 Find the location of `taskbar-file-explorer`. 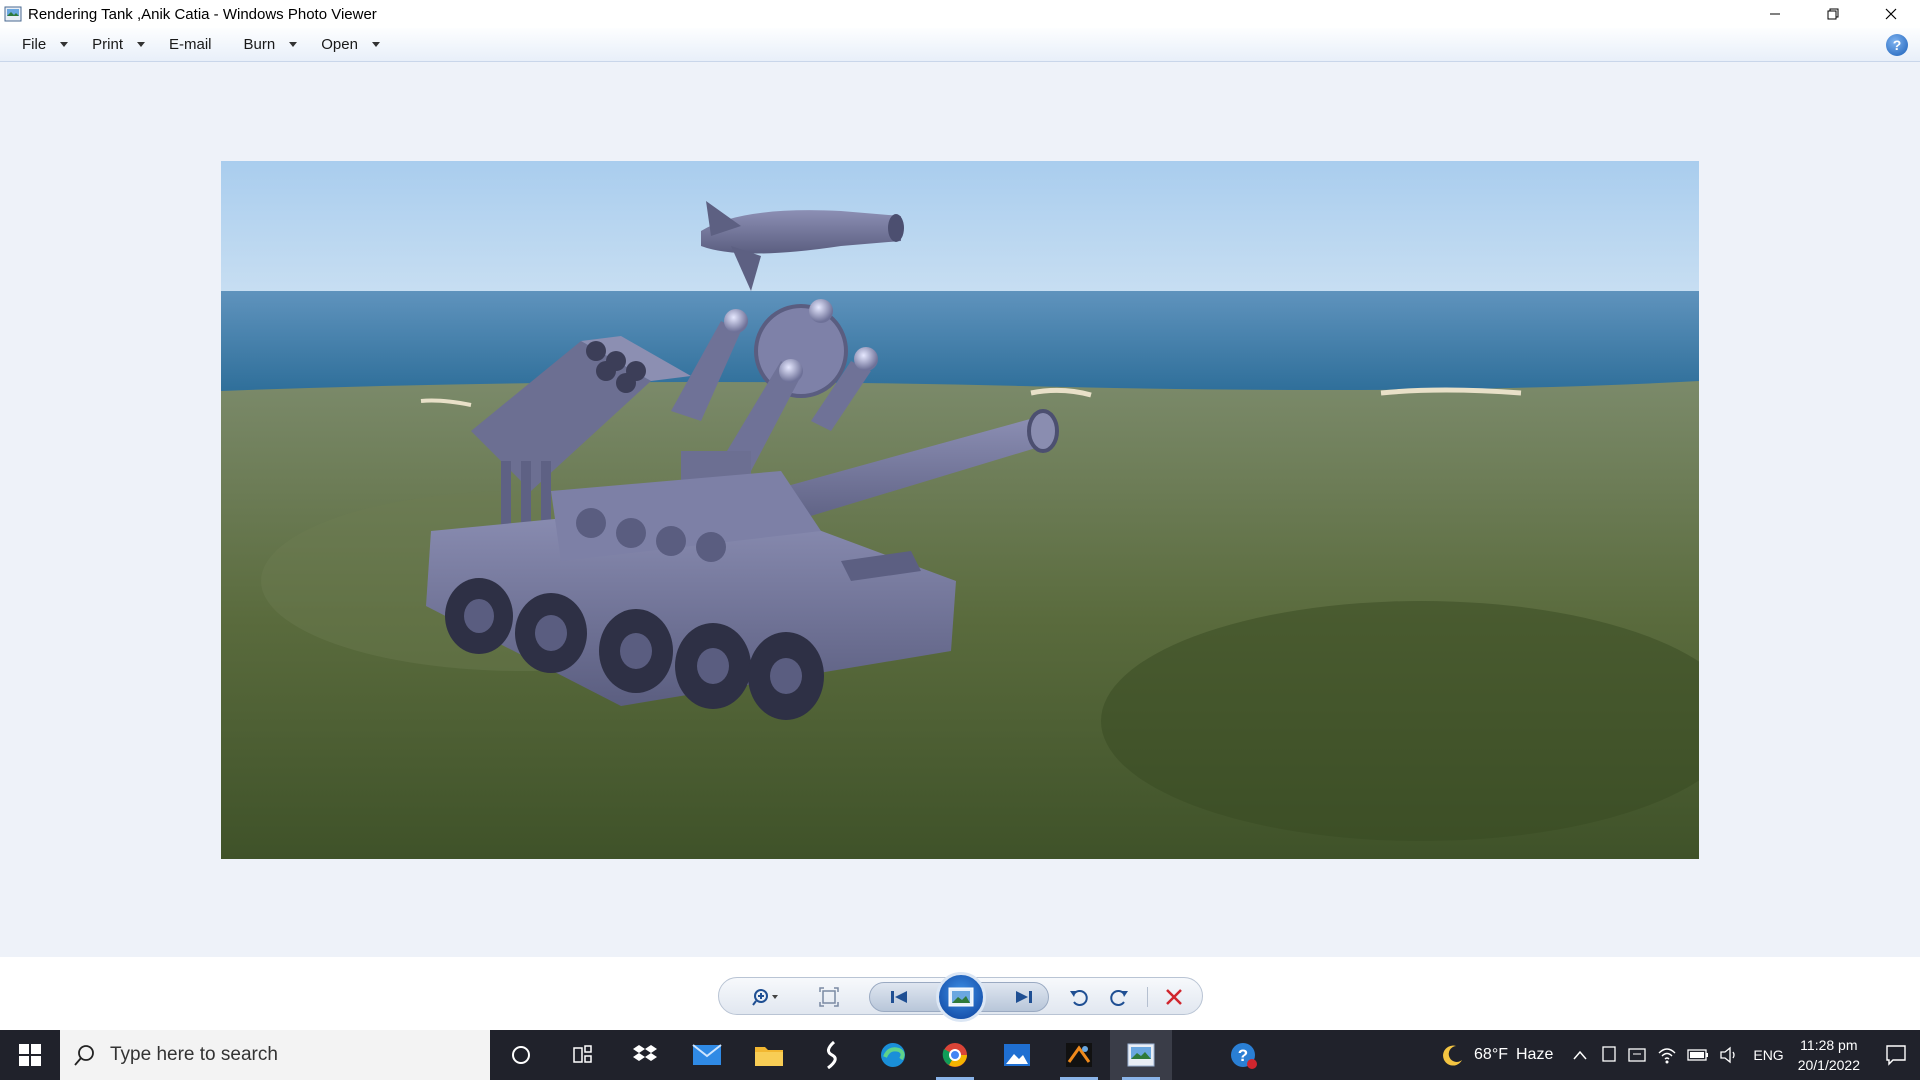

taskbar-file-explorer is located at coordinates (769, 1055).